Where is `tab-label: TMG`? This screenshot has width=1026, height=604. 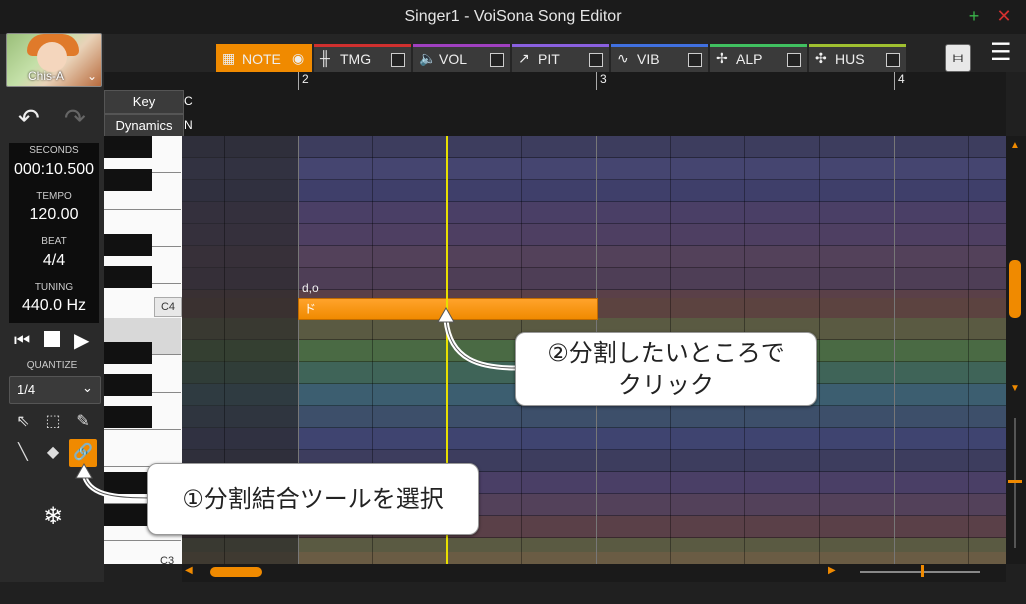 tab-label: TMG is located at coordinates (356, 59).